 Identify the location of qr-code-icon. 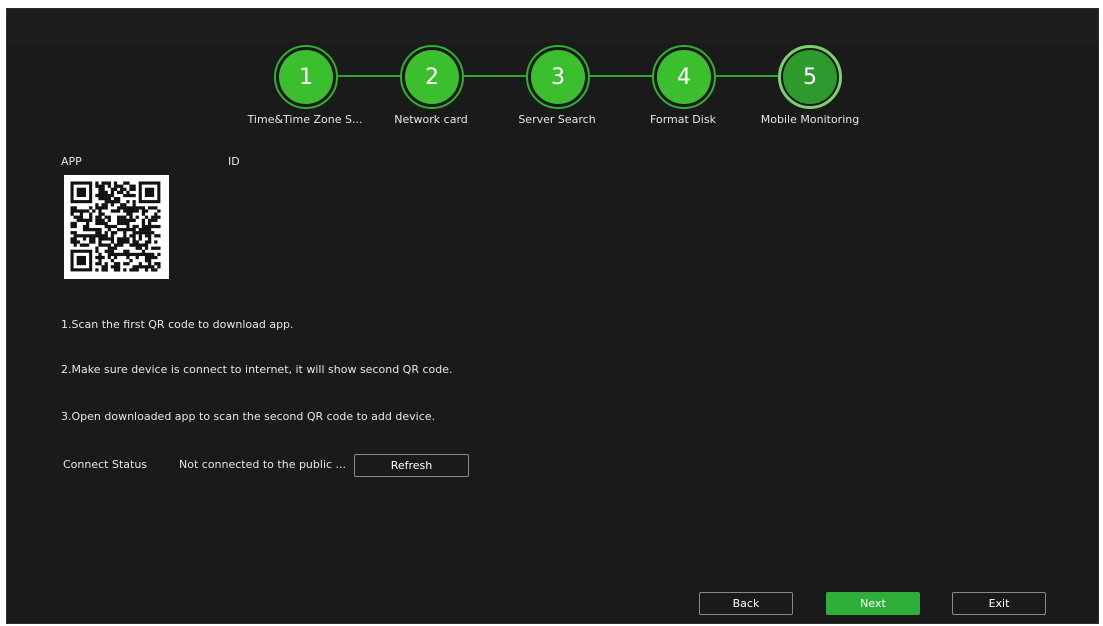
(115, 226).